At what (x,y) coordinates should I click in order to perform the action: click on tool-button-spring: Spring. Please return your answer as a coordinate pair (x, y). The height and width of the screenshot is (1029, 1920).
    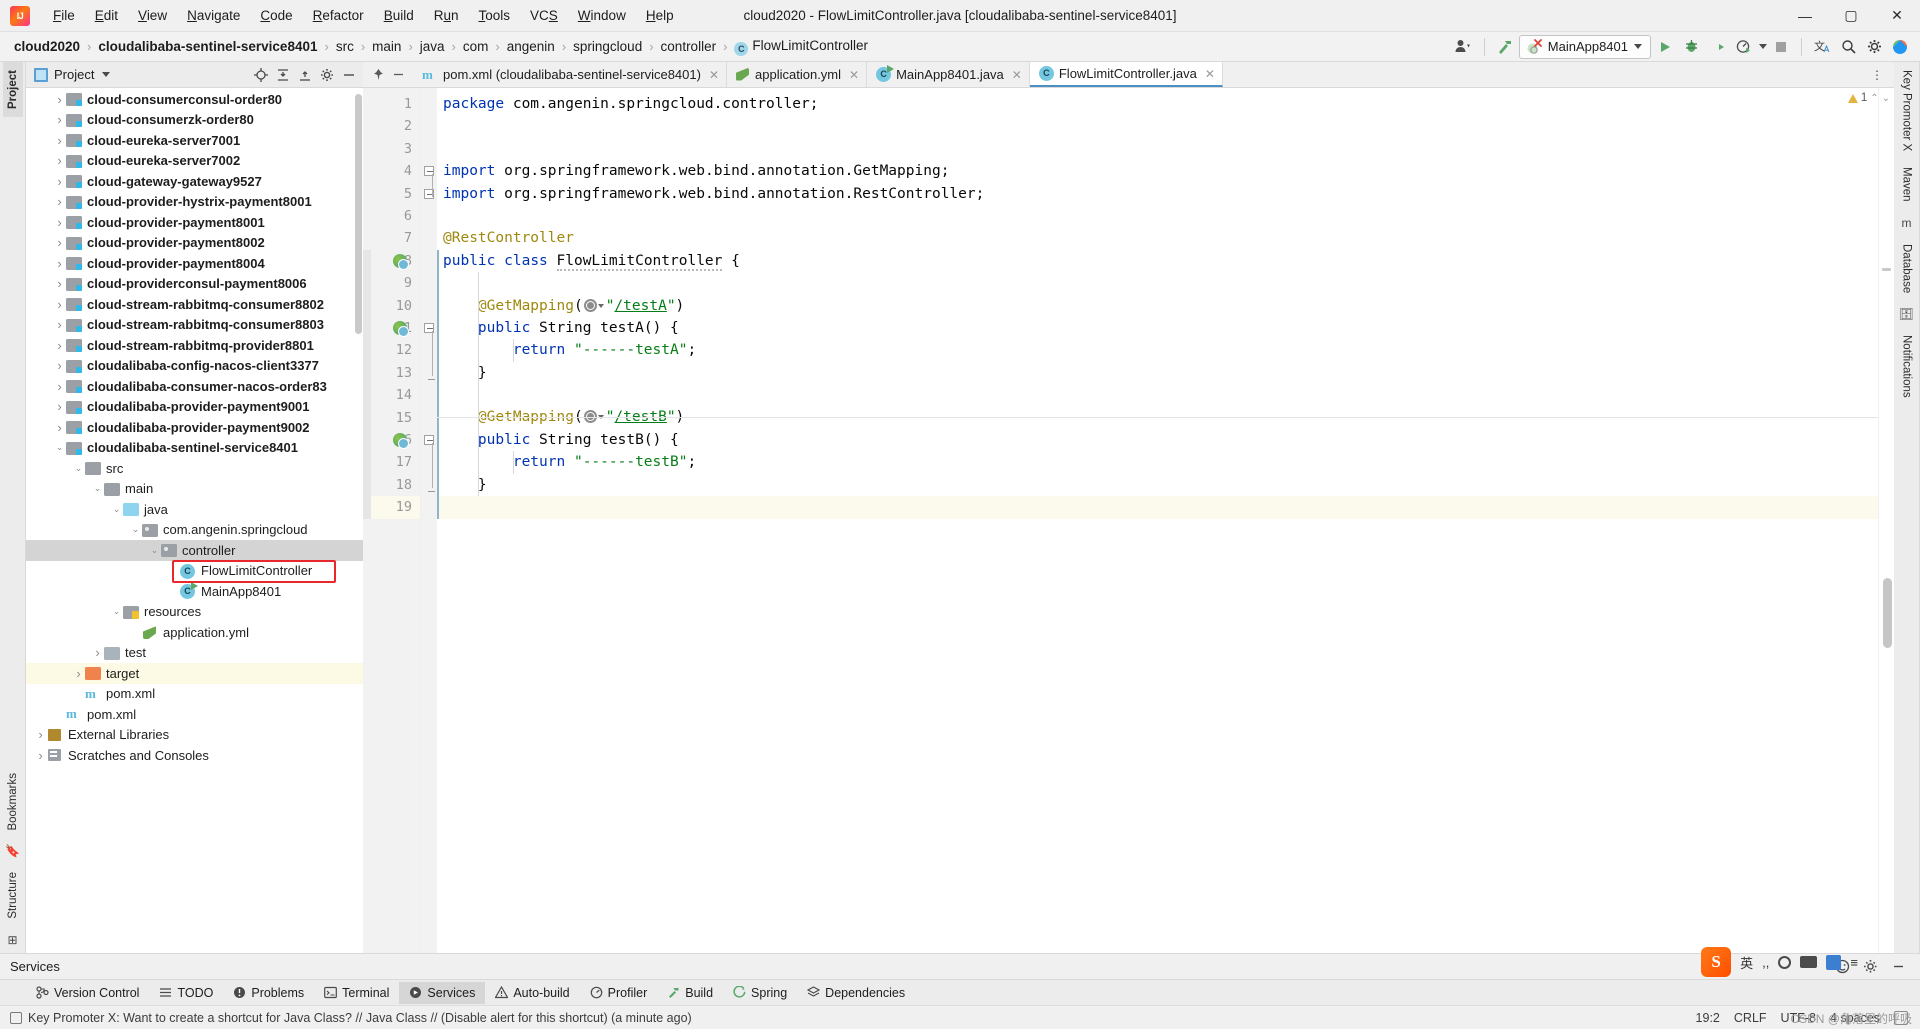
    Looking at the image, I should click on (760, 993).